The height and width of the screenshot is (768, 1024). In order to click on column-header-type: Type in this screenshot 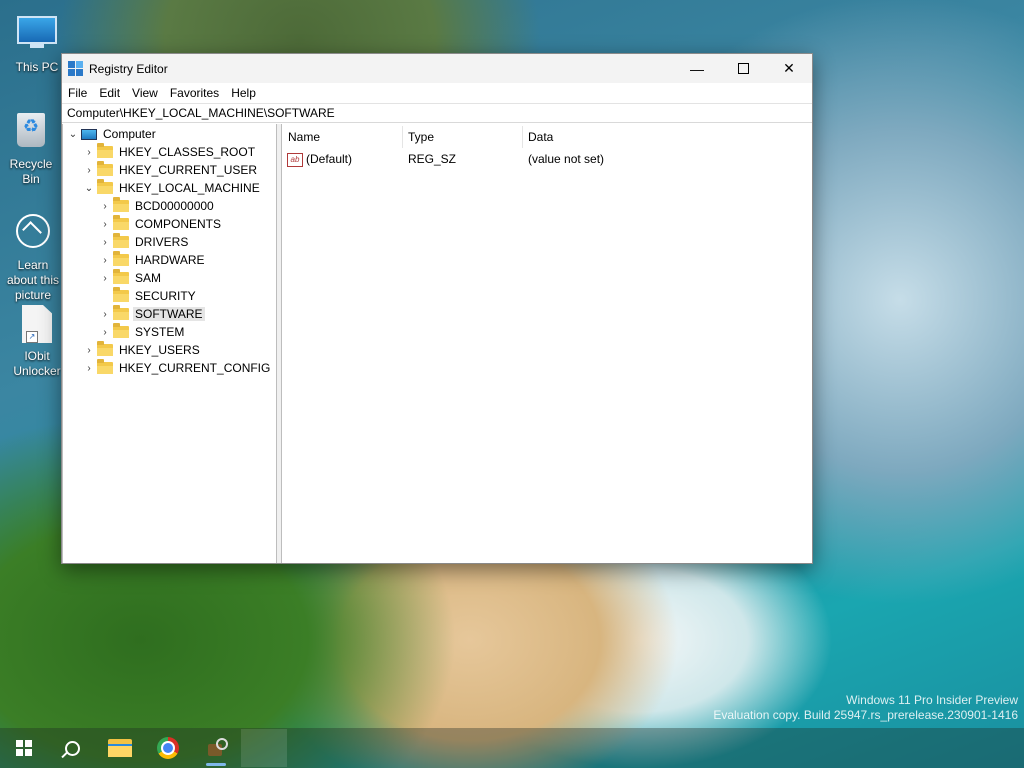, I will do `click(462, 137)`.